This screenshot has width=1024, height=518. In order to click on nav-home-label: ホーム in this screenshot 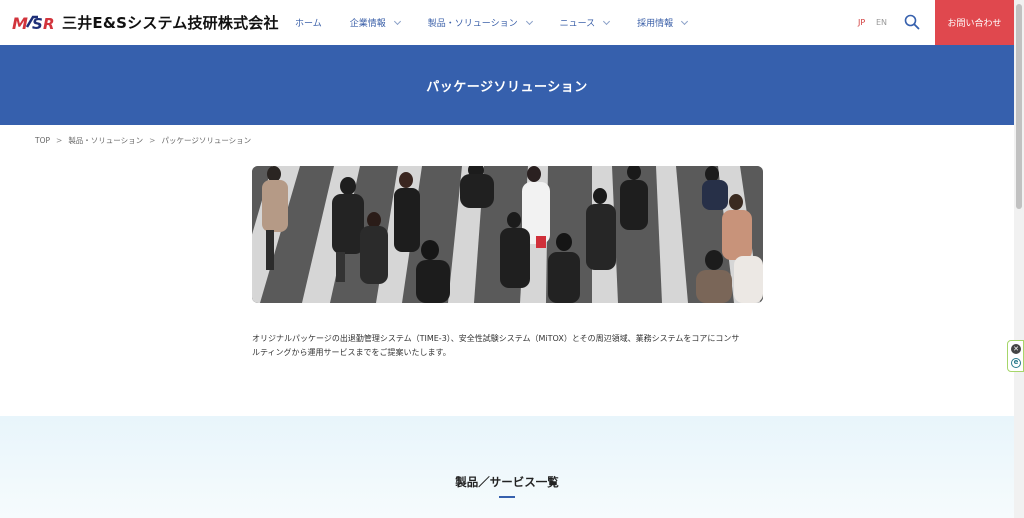, I will do `click(308, 24)`.